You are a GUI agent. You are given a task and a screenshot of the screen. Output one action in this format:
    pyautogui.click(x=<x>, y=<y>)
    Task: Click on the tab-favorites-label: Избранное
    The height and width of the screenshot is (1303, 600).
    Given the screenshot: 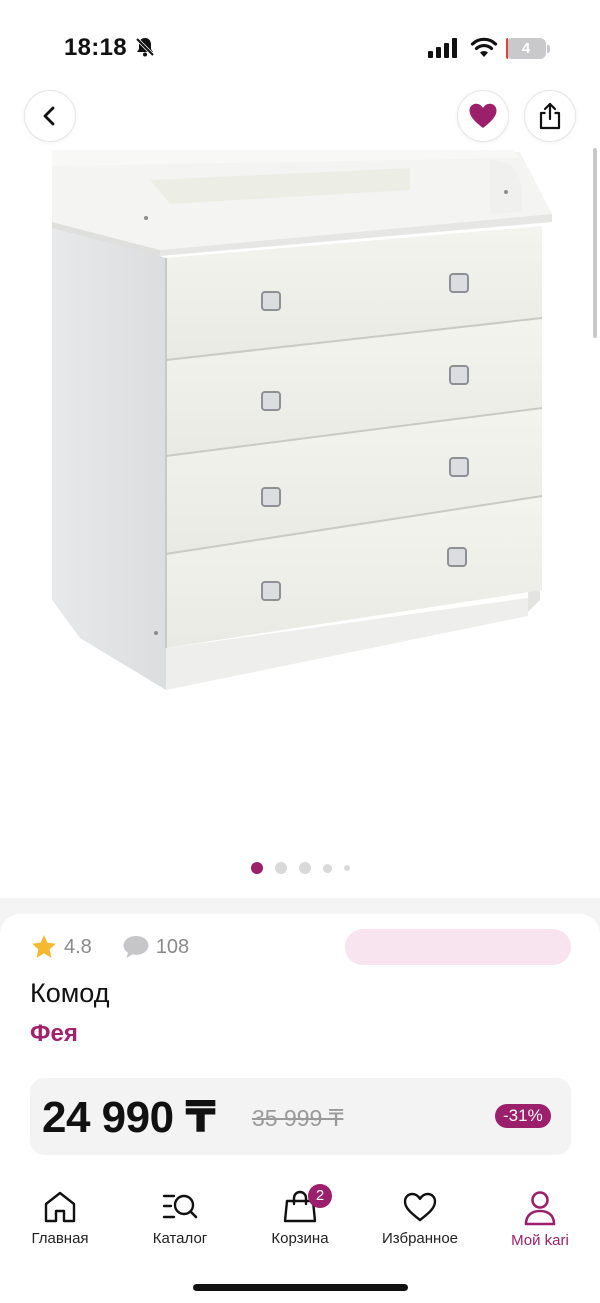 What is the action you would take?
    pyautogui.click(x=420, y=1238)
    